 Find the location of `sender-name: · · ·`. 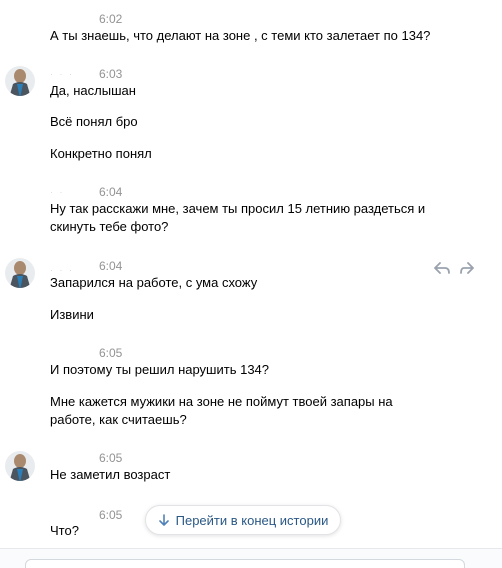

sender-name: · · · is located at coordinates (62, 74).